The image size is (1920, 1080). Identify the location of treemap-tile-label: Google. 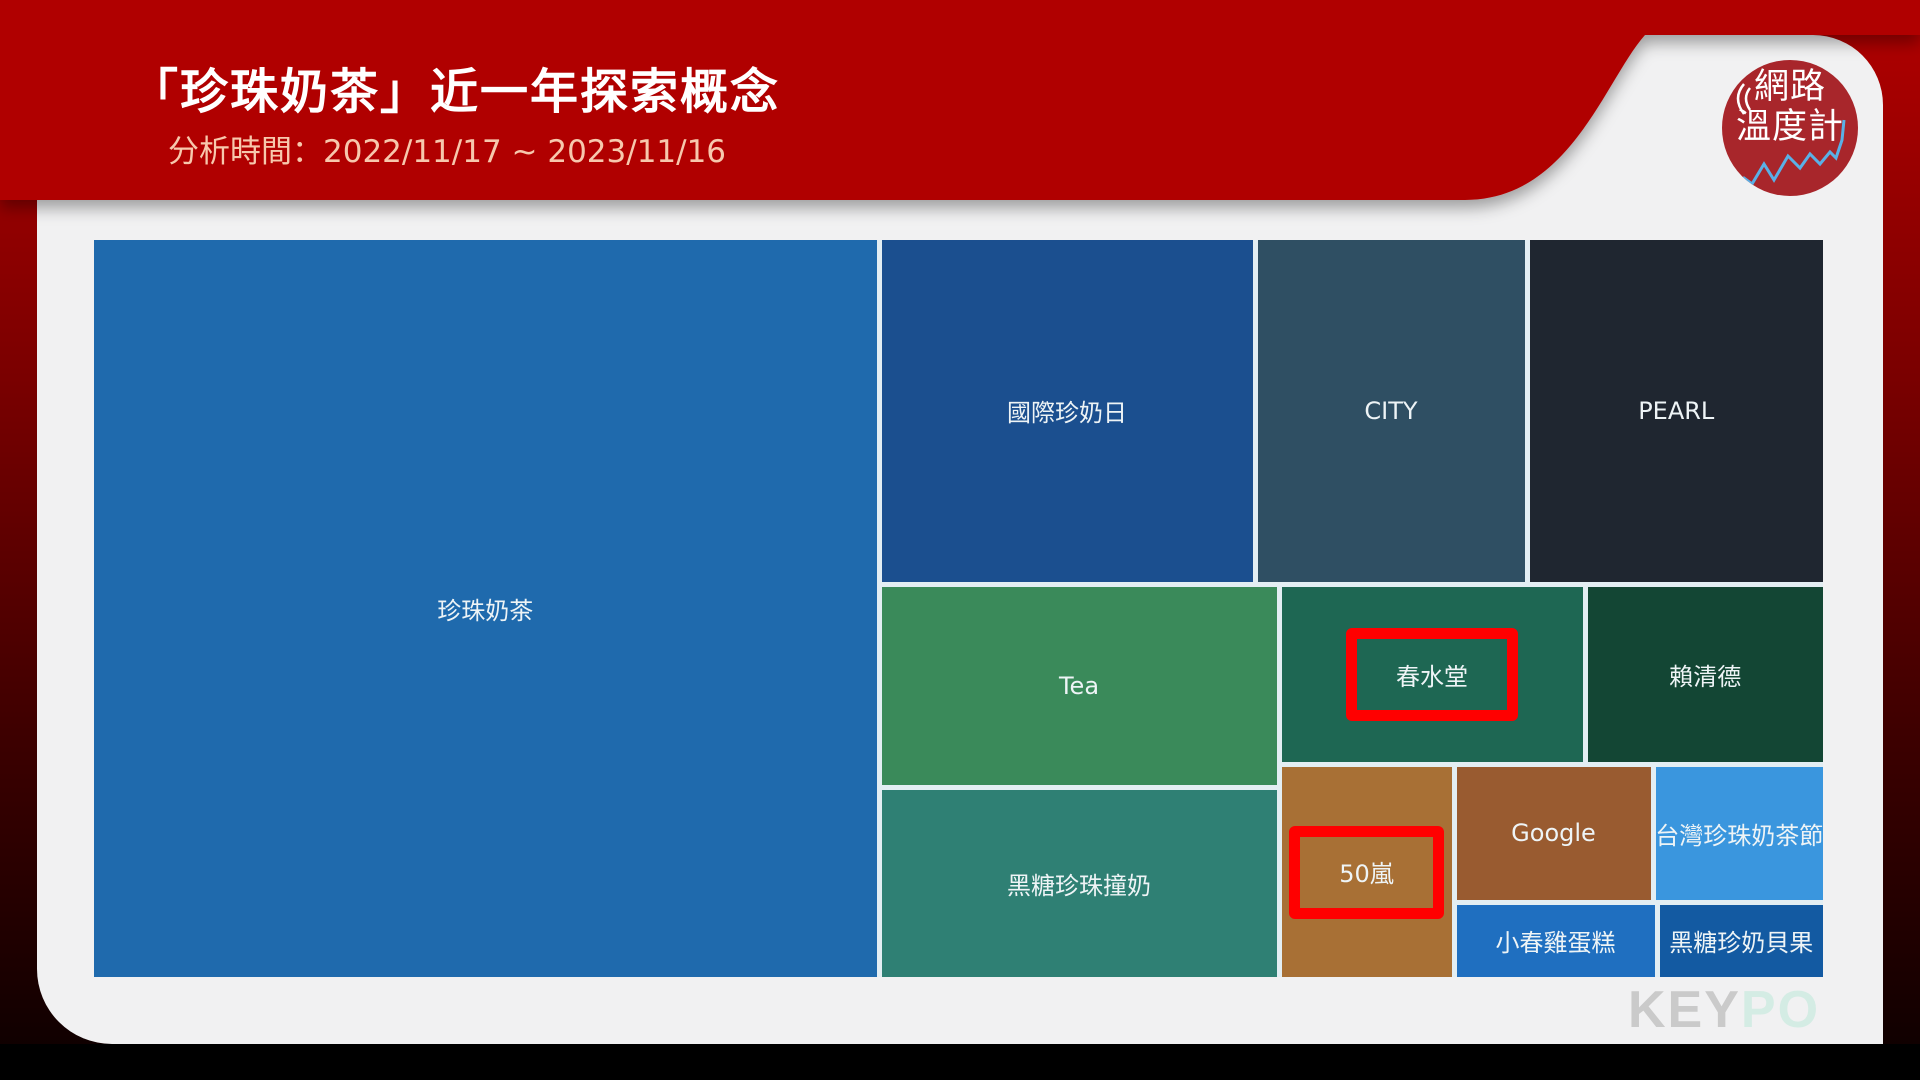
(1553, 833).